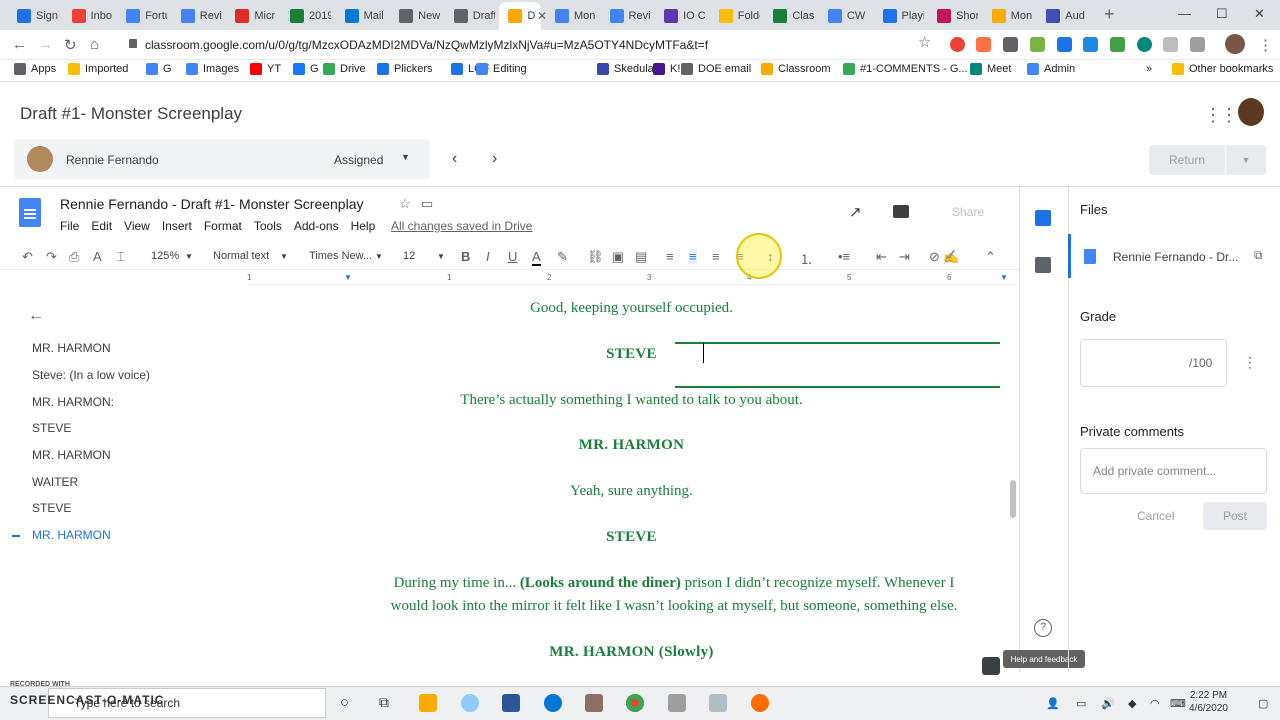 The image size is (1280, 720). Describe the element at coordinates (70, 45) in the screenshot. I see `reload-icon: ↻` at that location.